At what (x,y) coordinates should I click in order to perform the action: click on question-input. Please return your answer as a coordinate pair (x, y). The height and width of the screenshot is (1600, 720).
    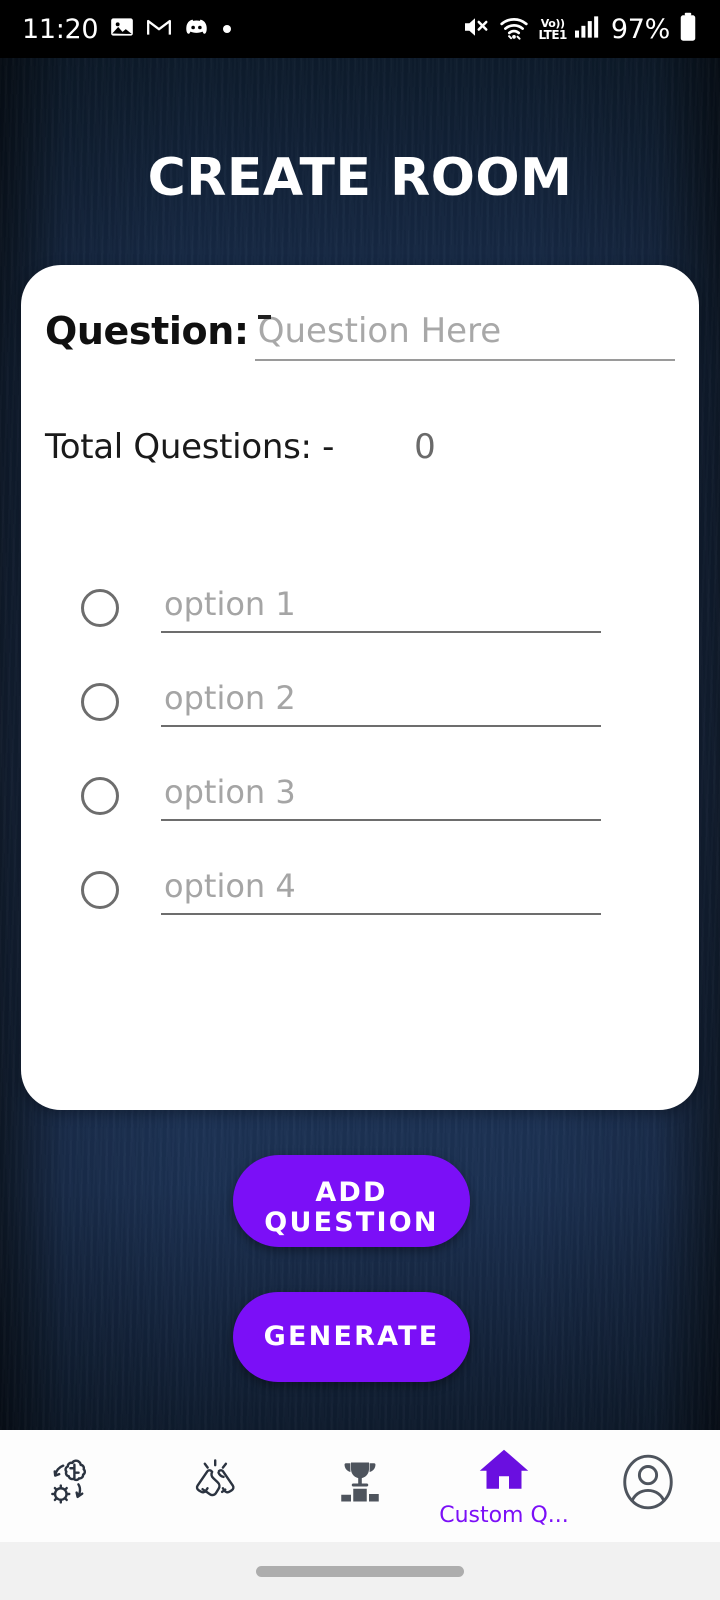
    Looking at the image, I should click on (464, 334).